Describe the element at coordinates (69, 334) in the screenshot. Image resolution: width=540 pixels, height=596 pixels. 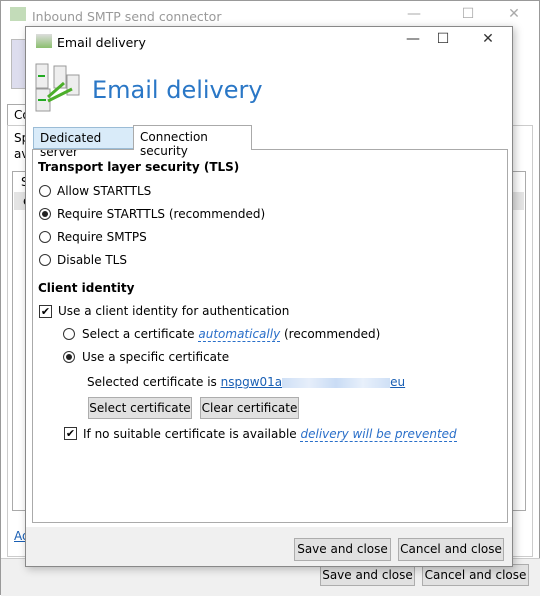
I see `radio-auto-certificate` at that location.